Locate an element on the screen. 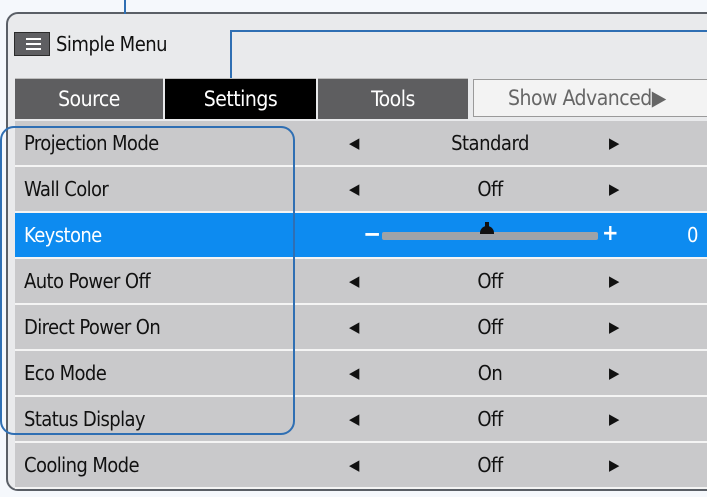 The image size is (707, 497). setting-label: Cooling Mode is located at coordinates (82, 465).